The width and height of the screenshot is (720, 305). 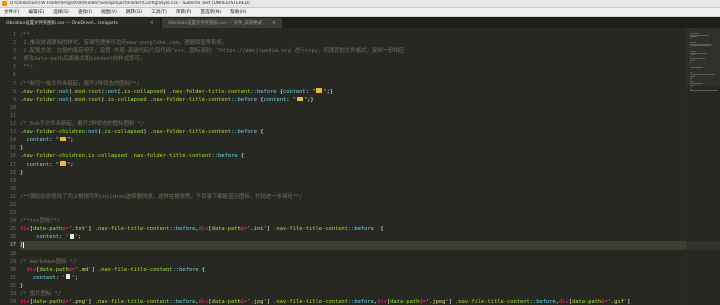 What do you see at coordinates (86, 91) in the screenshot?
I see `code-token: .mod-root` at bounding box center [86, 91].